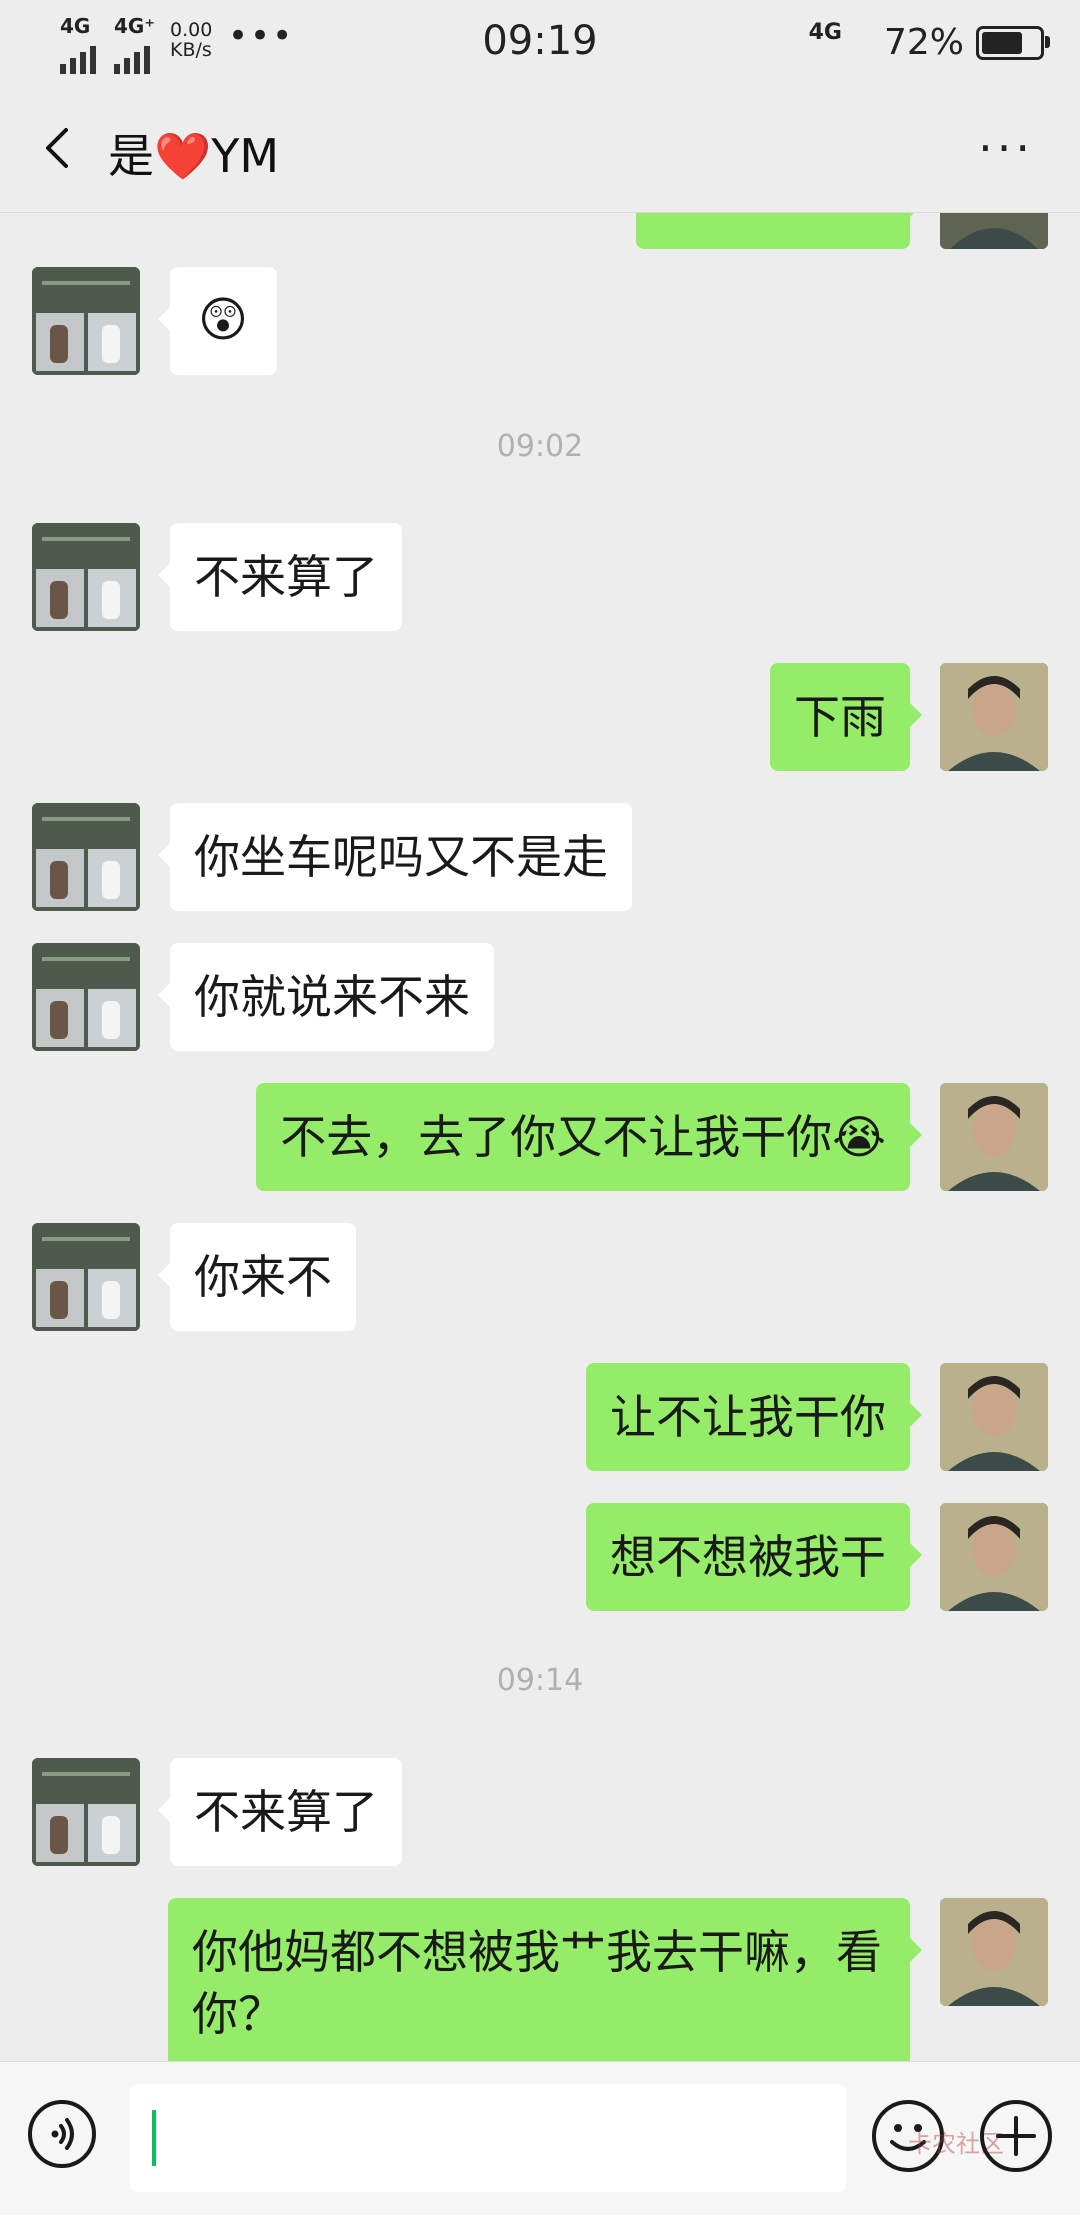  Describe the element at coordinates (223, 320) in the screenshot. I see `message-emoji: 😲` at that location.